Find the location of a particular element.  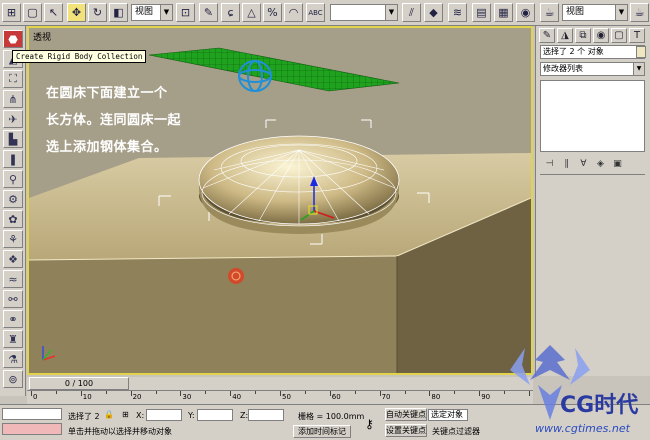

key-filters-button: 关键点过滤器 is located at coordinates (456, 431).